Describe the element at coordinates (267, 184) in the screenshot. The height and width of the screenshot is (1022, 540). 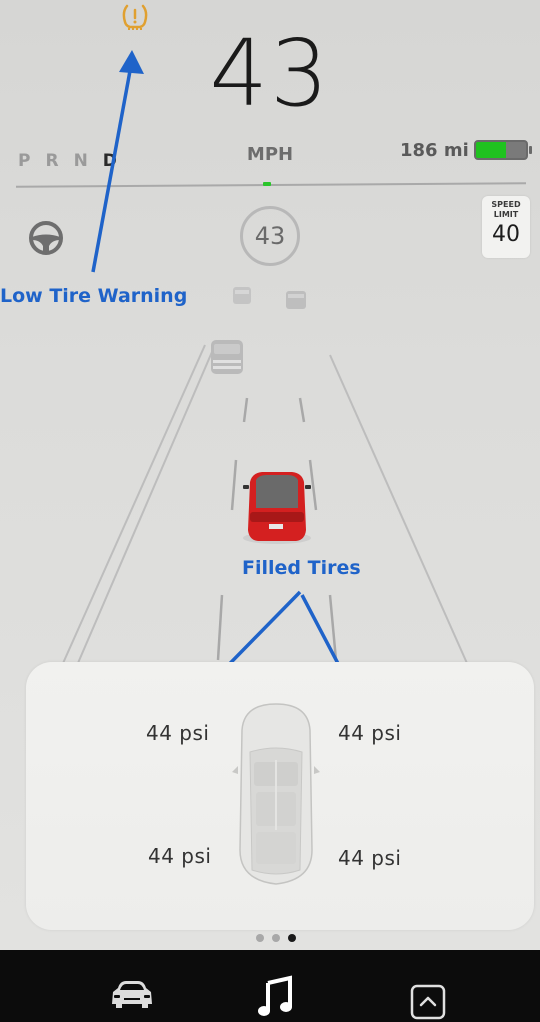
I see `lane-position-marker` at that location.